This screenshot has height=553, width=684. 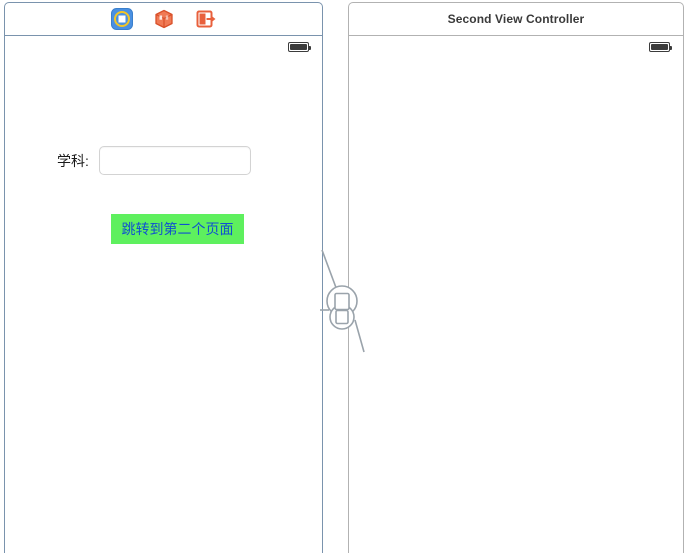 I want to click on subject-form-row: 学科:, so click(x=154, y=160).